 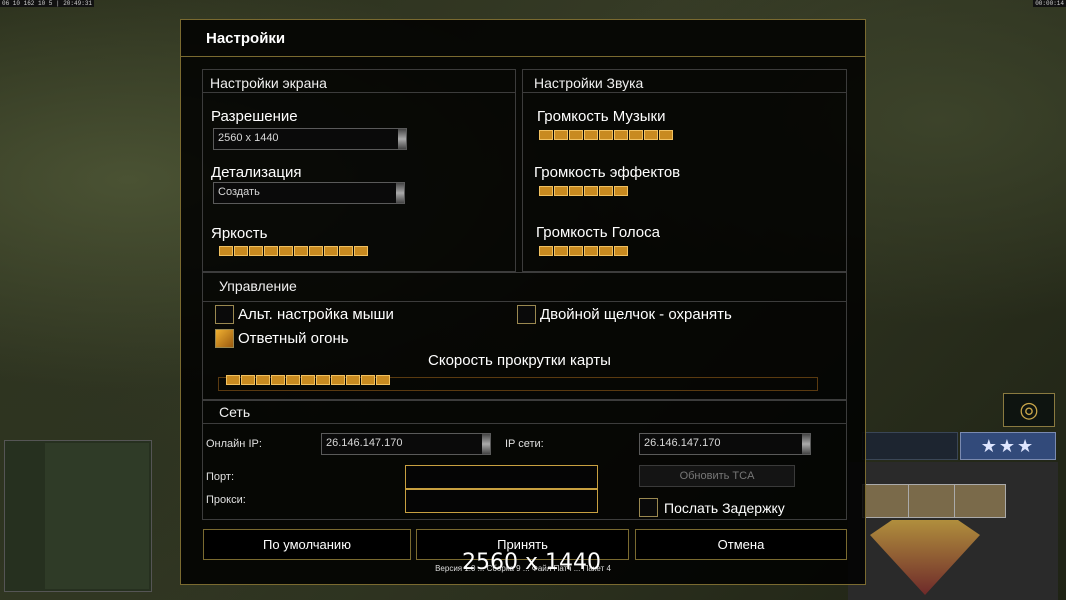 What do you see at coordinates (256, 172) in the screenshot?
I see `detail-label: Детализация` at bounding box center [256, 172].